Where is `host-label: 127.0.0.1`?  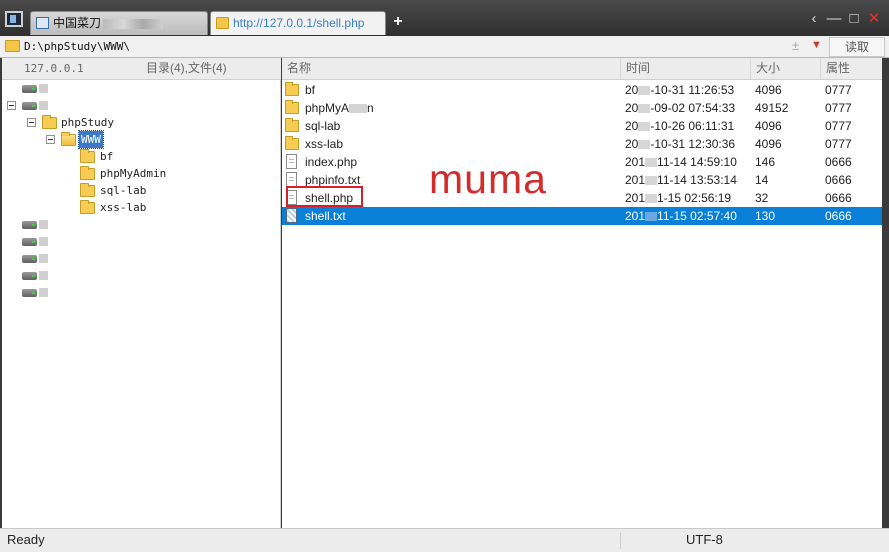
host-label: 127.0.0.1 is located at coordinates (54, 68).